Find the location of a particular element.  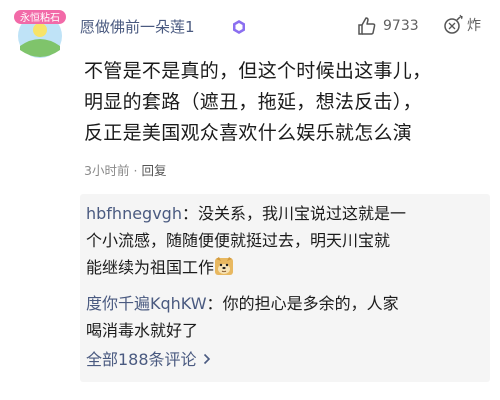

reply-text: 个小流感，随随便便就挺过去，明天川宝就 is located at coordinates (238, 240).